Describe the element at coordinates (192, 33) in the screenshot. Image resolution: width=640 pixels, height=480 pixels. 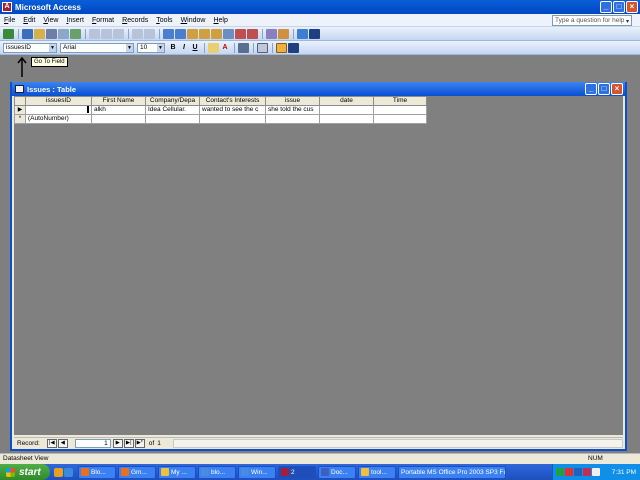
I see `filter-by-selection-icon` at that location.